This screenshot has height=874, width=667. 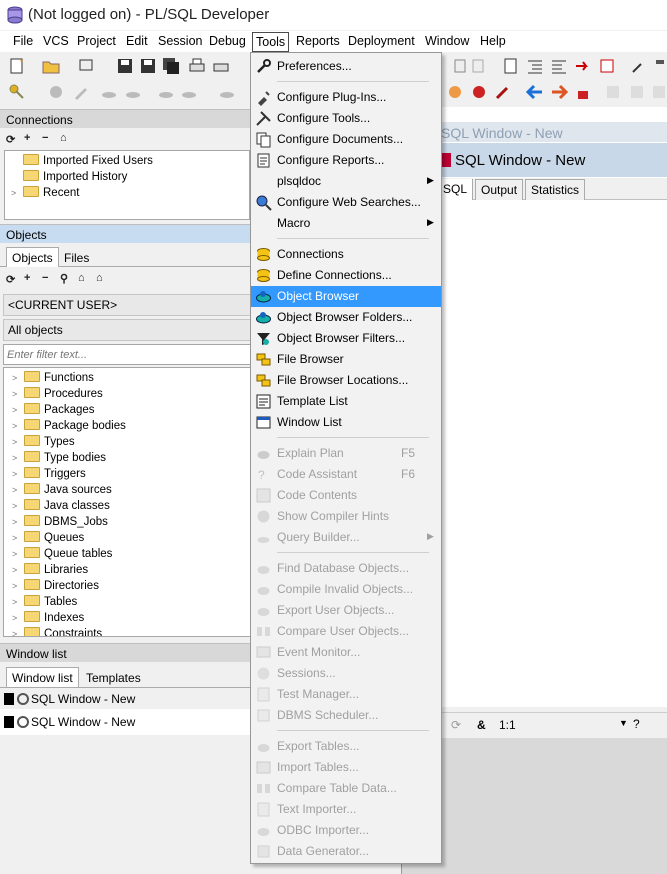 What do you see at coordinates (455, 92) in the screenshot?
I see `bookmark-icon` at bounding box center [455, 92].